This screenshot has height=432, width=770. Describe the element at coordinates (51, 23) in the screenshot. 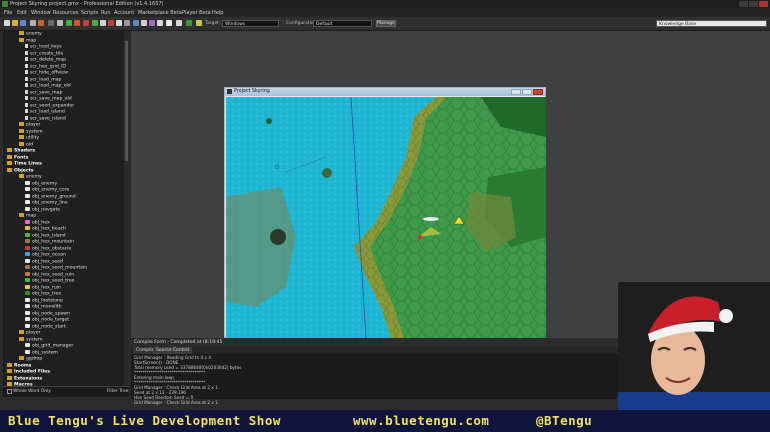

I see `clean-icon` at that location.